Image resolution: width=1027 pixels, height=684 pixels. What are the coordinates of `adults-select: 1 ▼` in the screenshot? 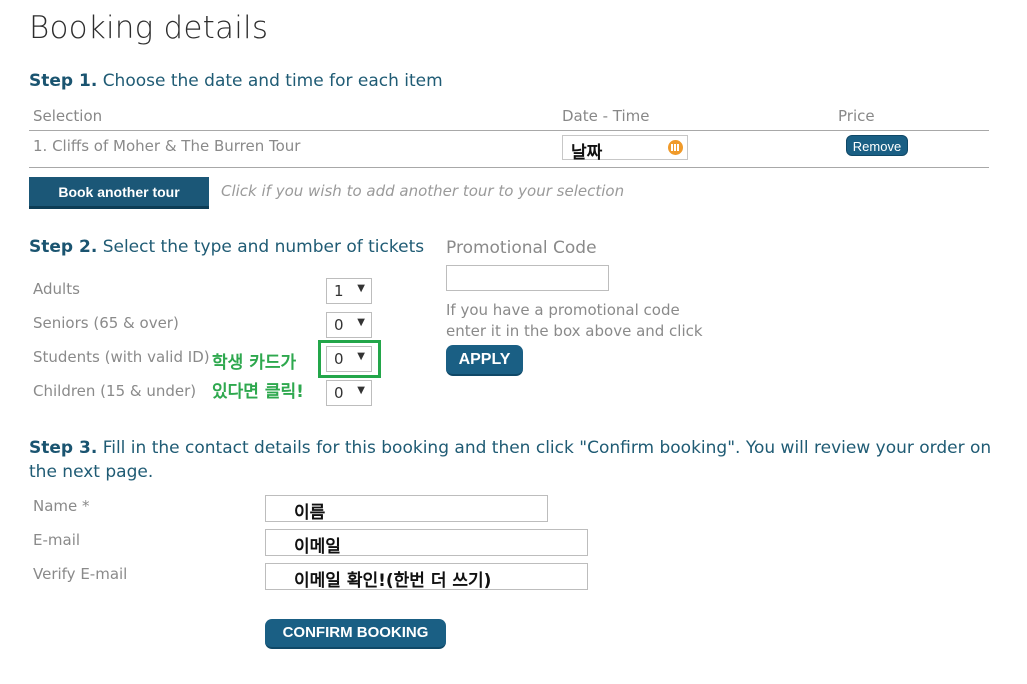 It's located at (349, 291).